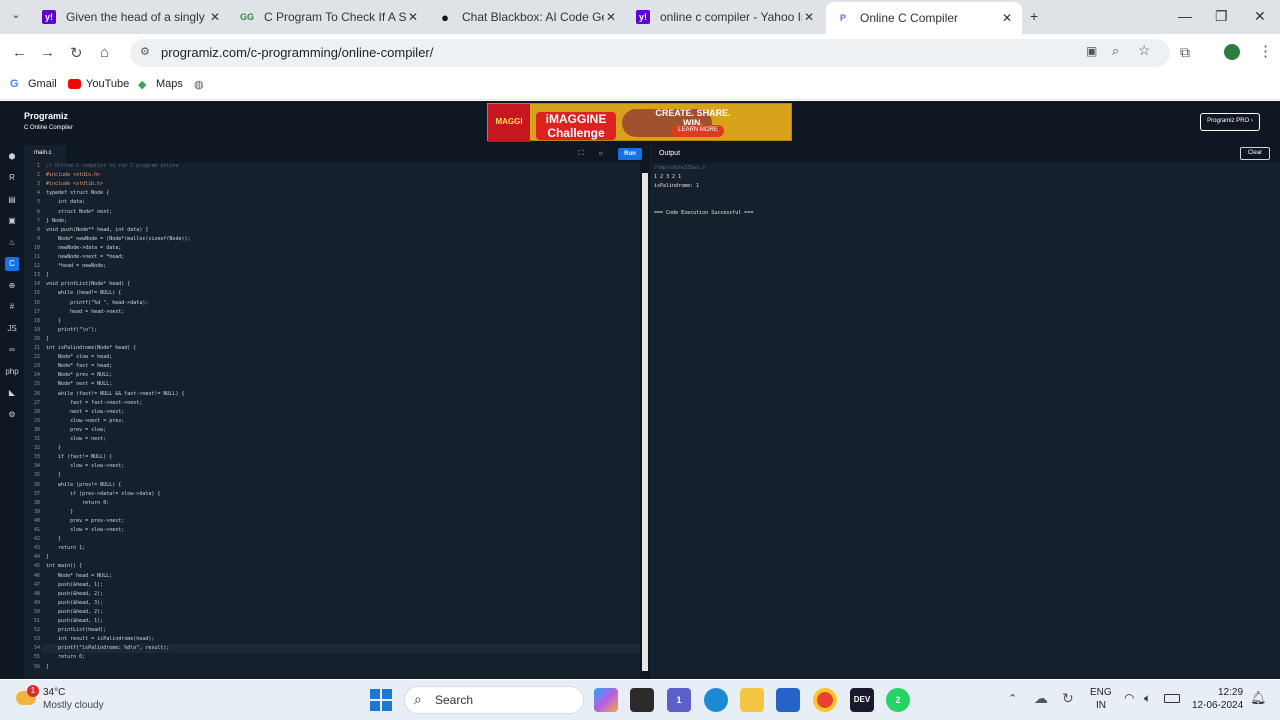  Describe the element at coordinates (97, 230) in the screenshot. I see `code-line: void push(Node** head, int data) {` at that location.